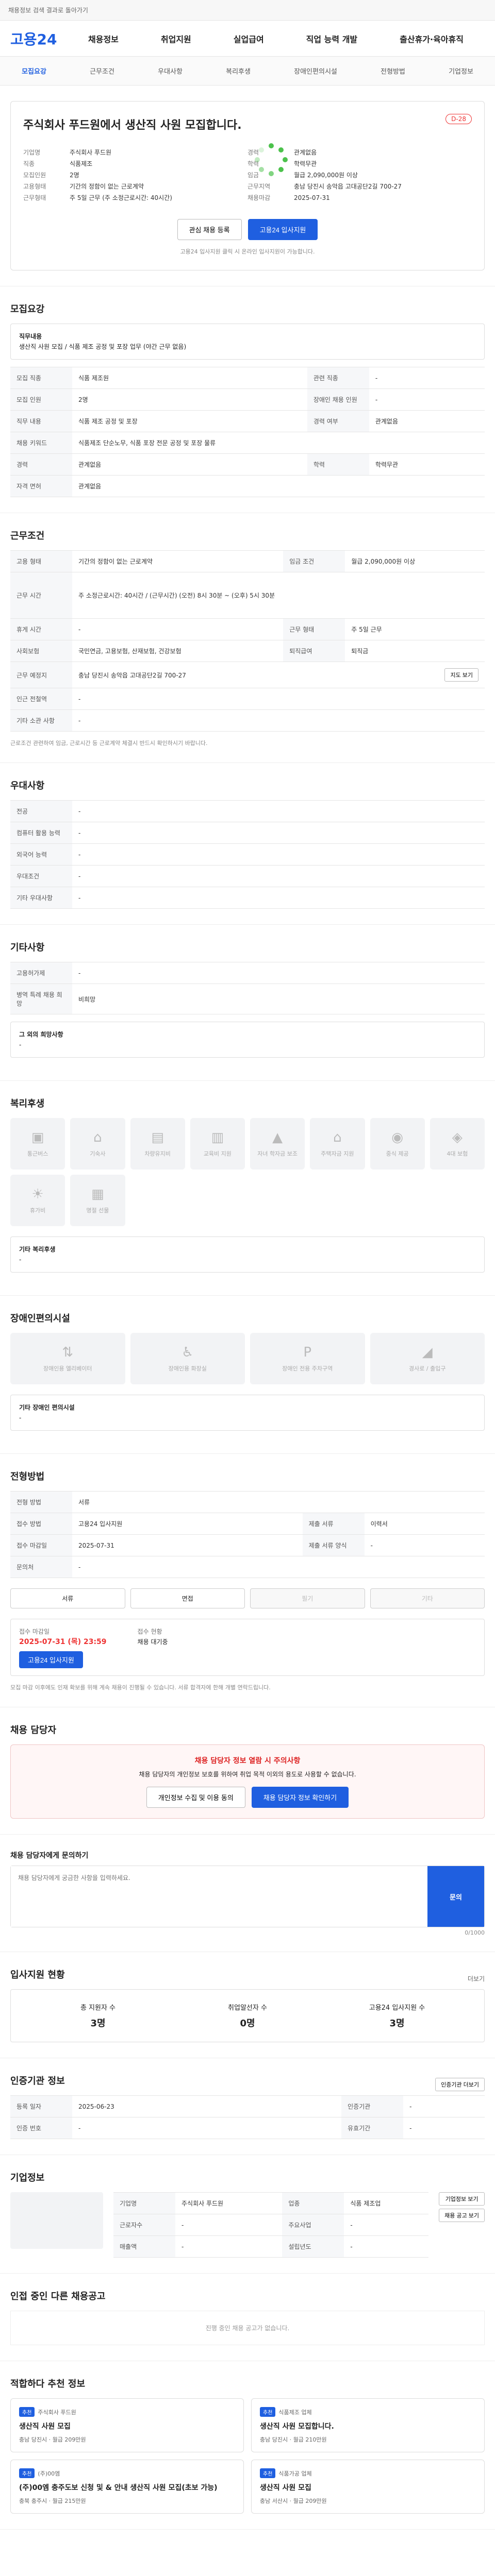 This screenshot has height=2576, width=495. What do you see at coordinates (247, 651) in the screenshot?
I see `table-row: 사회보험 국민연금, 고용보험, 산재보험, 건강보험 퇴직급여 퇴직금` at bounding box center [247, 651].